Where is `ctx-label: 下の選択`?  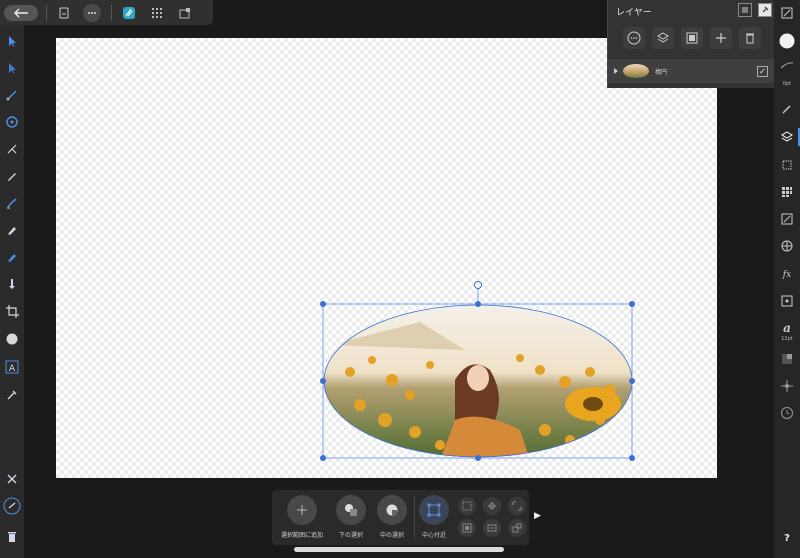 ctx-label: 下の選択 is located at coordinates (350, 535).